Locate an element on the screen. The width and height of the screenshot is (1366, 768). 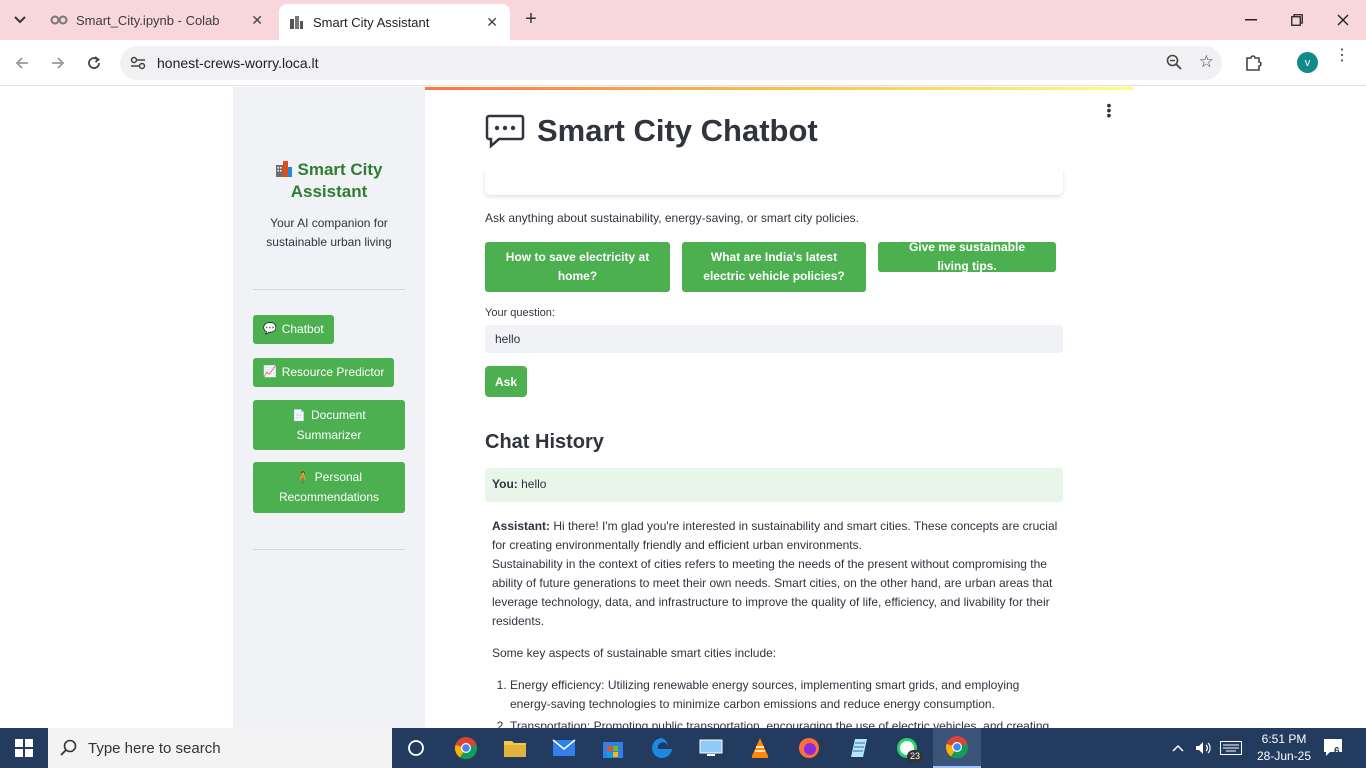
taskbar-firefox is located at coordinates (809, 748).